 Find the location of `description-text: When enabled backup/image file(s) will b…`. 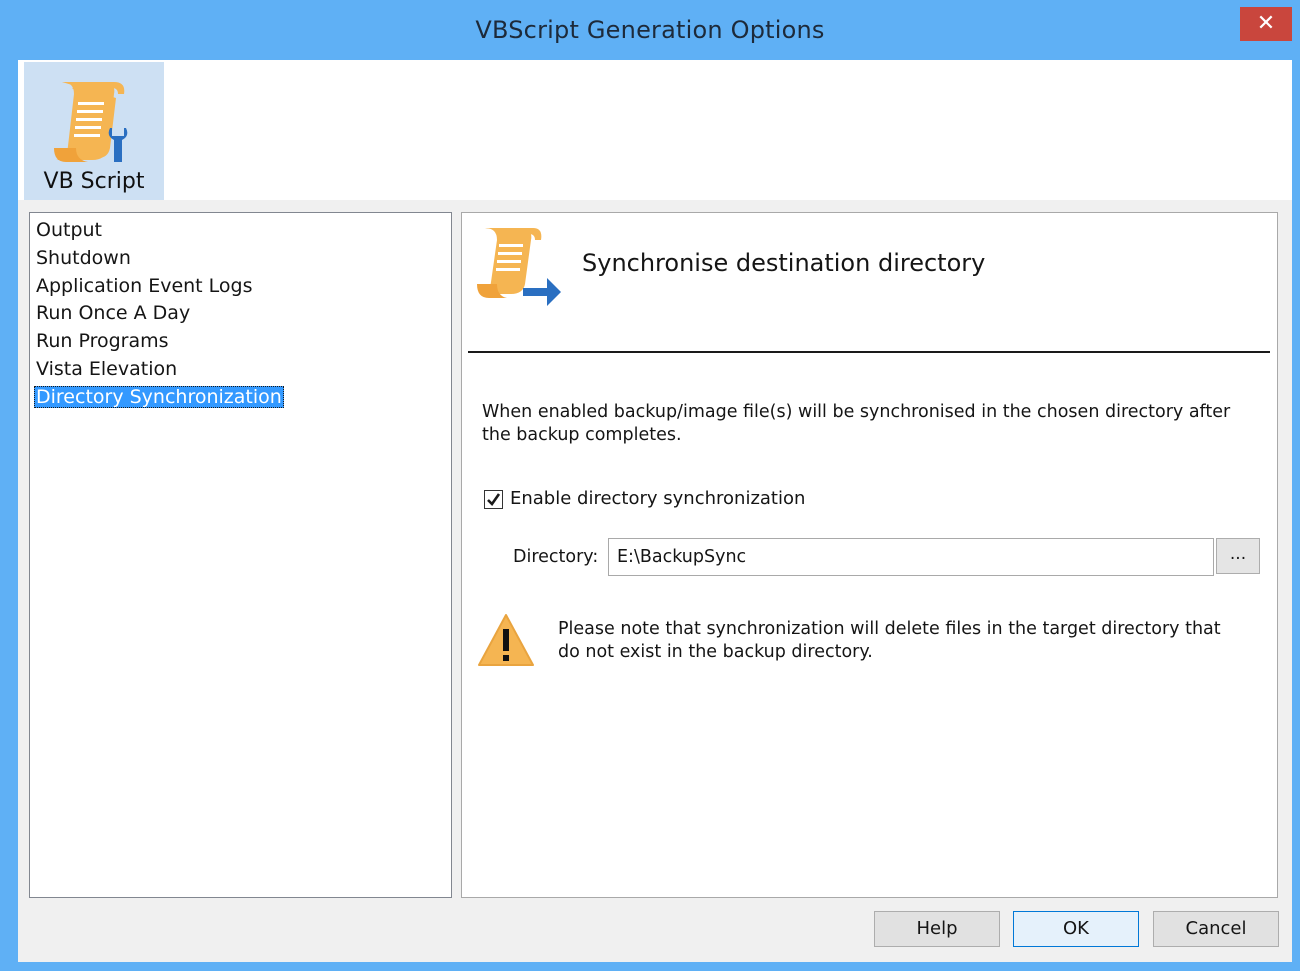

description-text: When enabled backup/image file(s) will b… is located at coordinates (856, 423).